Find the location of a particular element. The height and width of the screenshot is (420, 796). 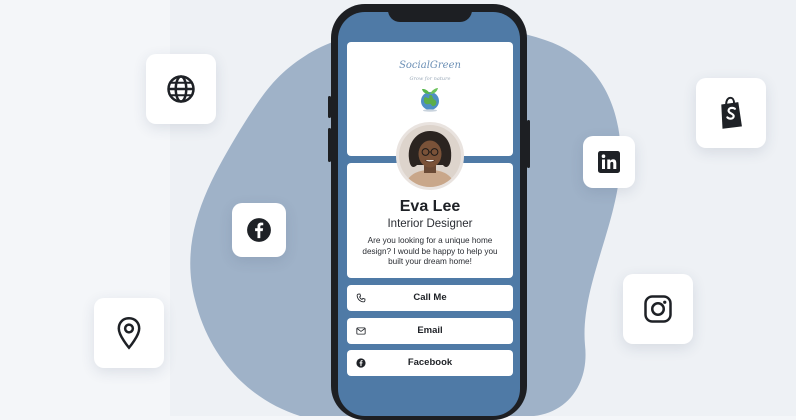

brand-tagline: Grow for nature is located at coordinates (430, 79).